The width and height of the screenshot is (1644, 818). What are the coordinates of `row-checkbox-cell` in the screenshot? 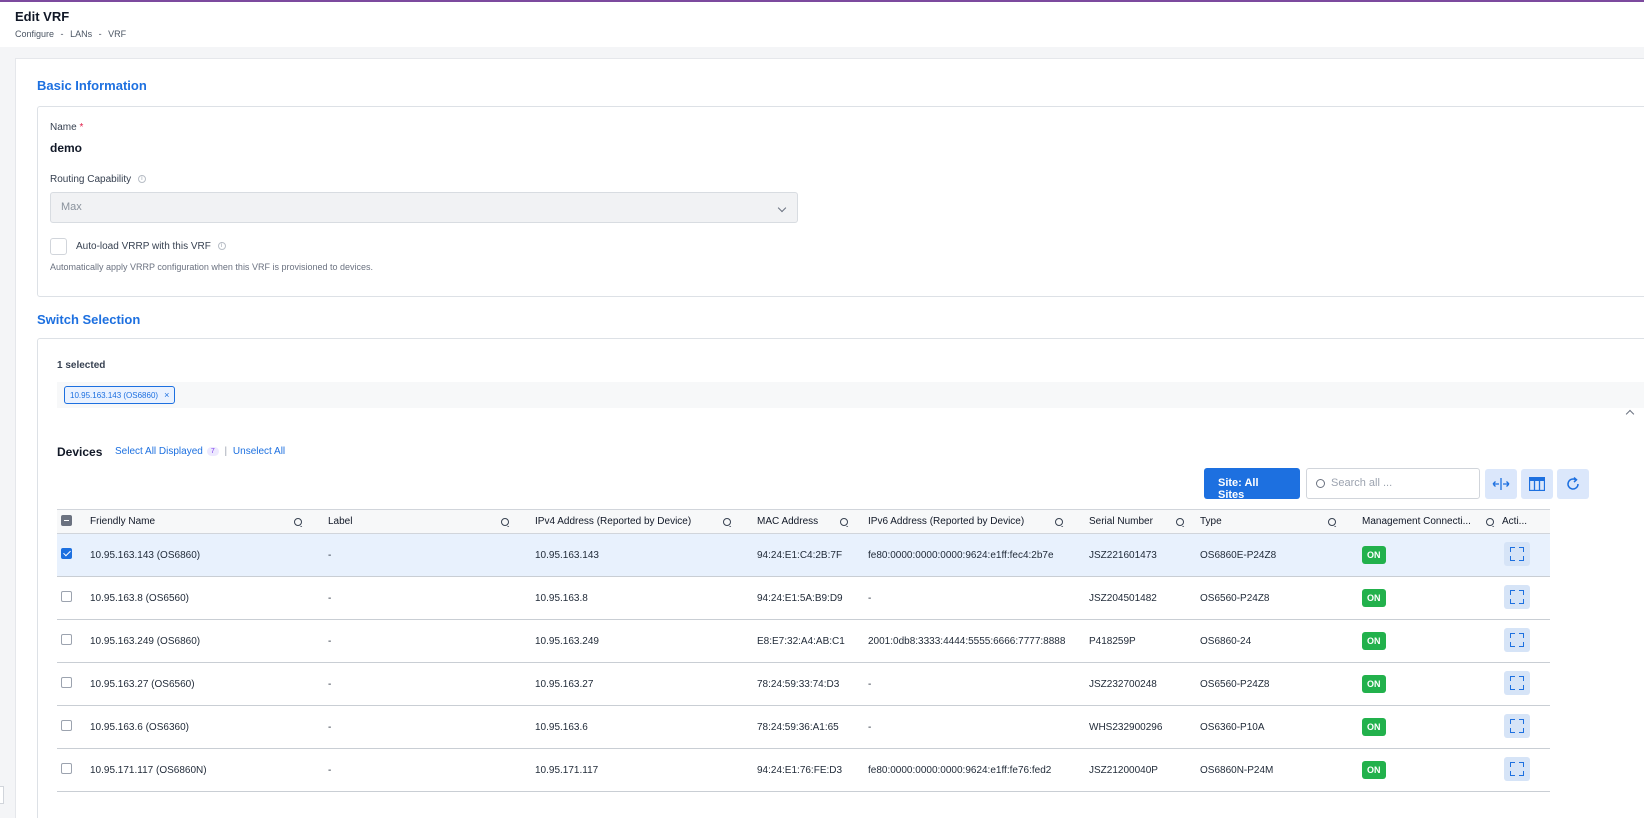 It's located at (67, 684).